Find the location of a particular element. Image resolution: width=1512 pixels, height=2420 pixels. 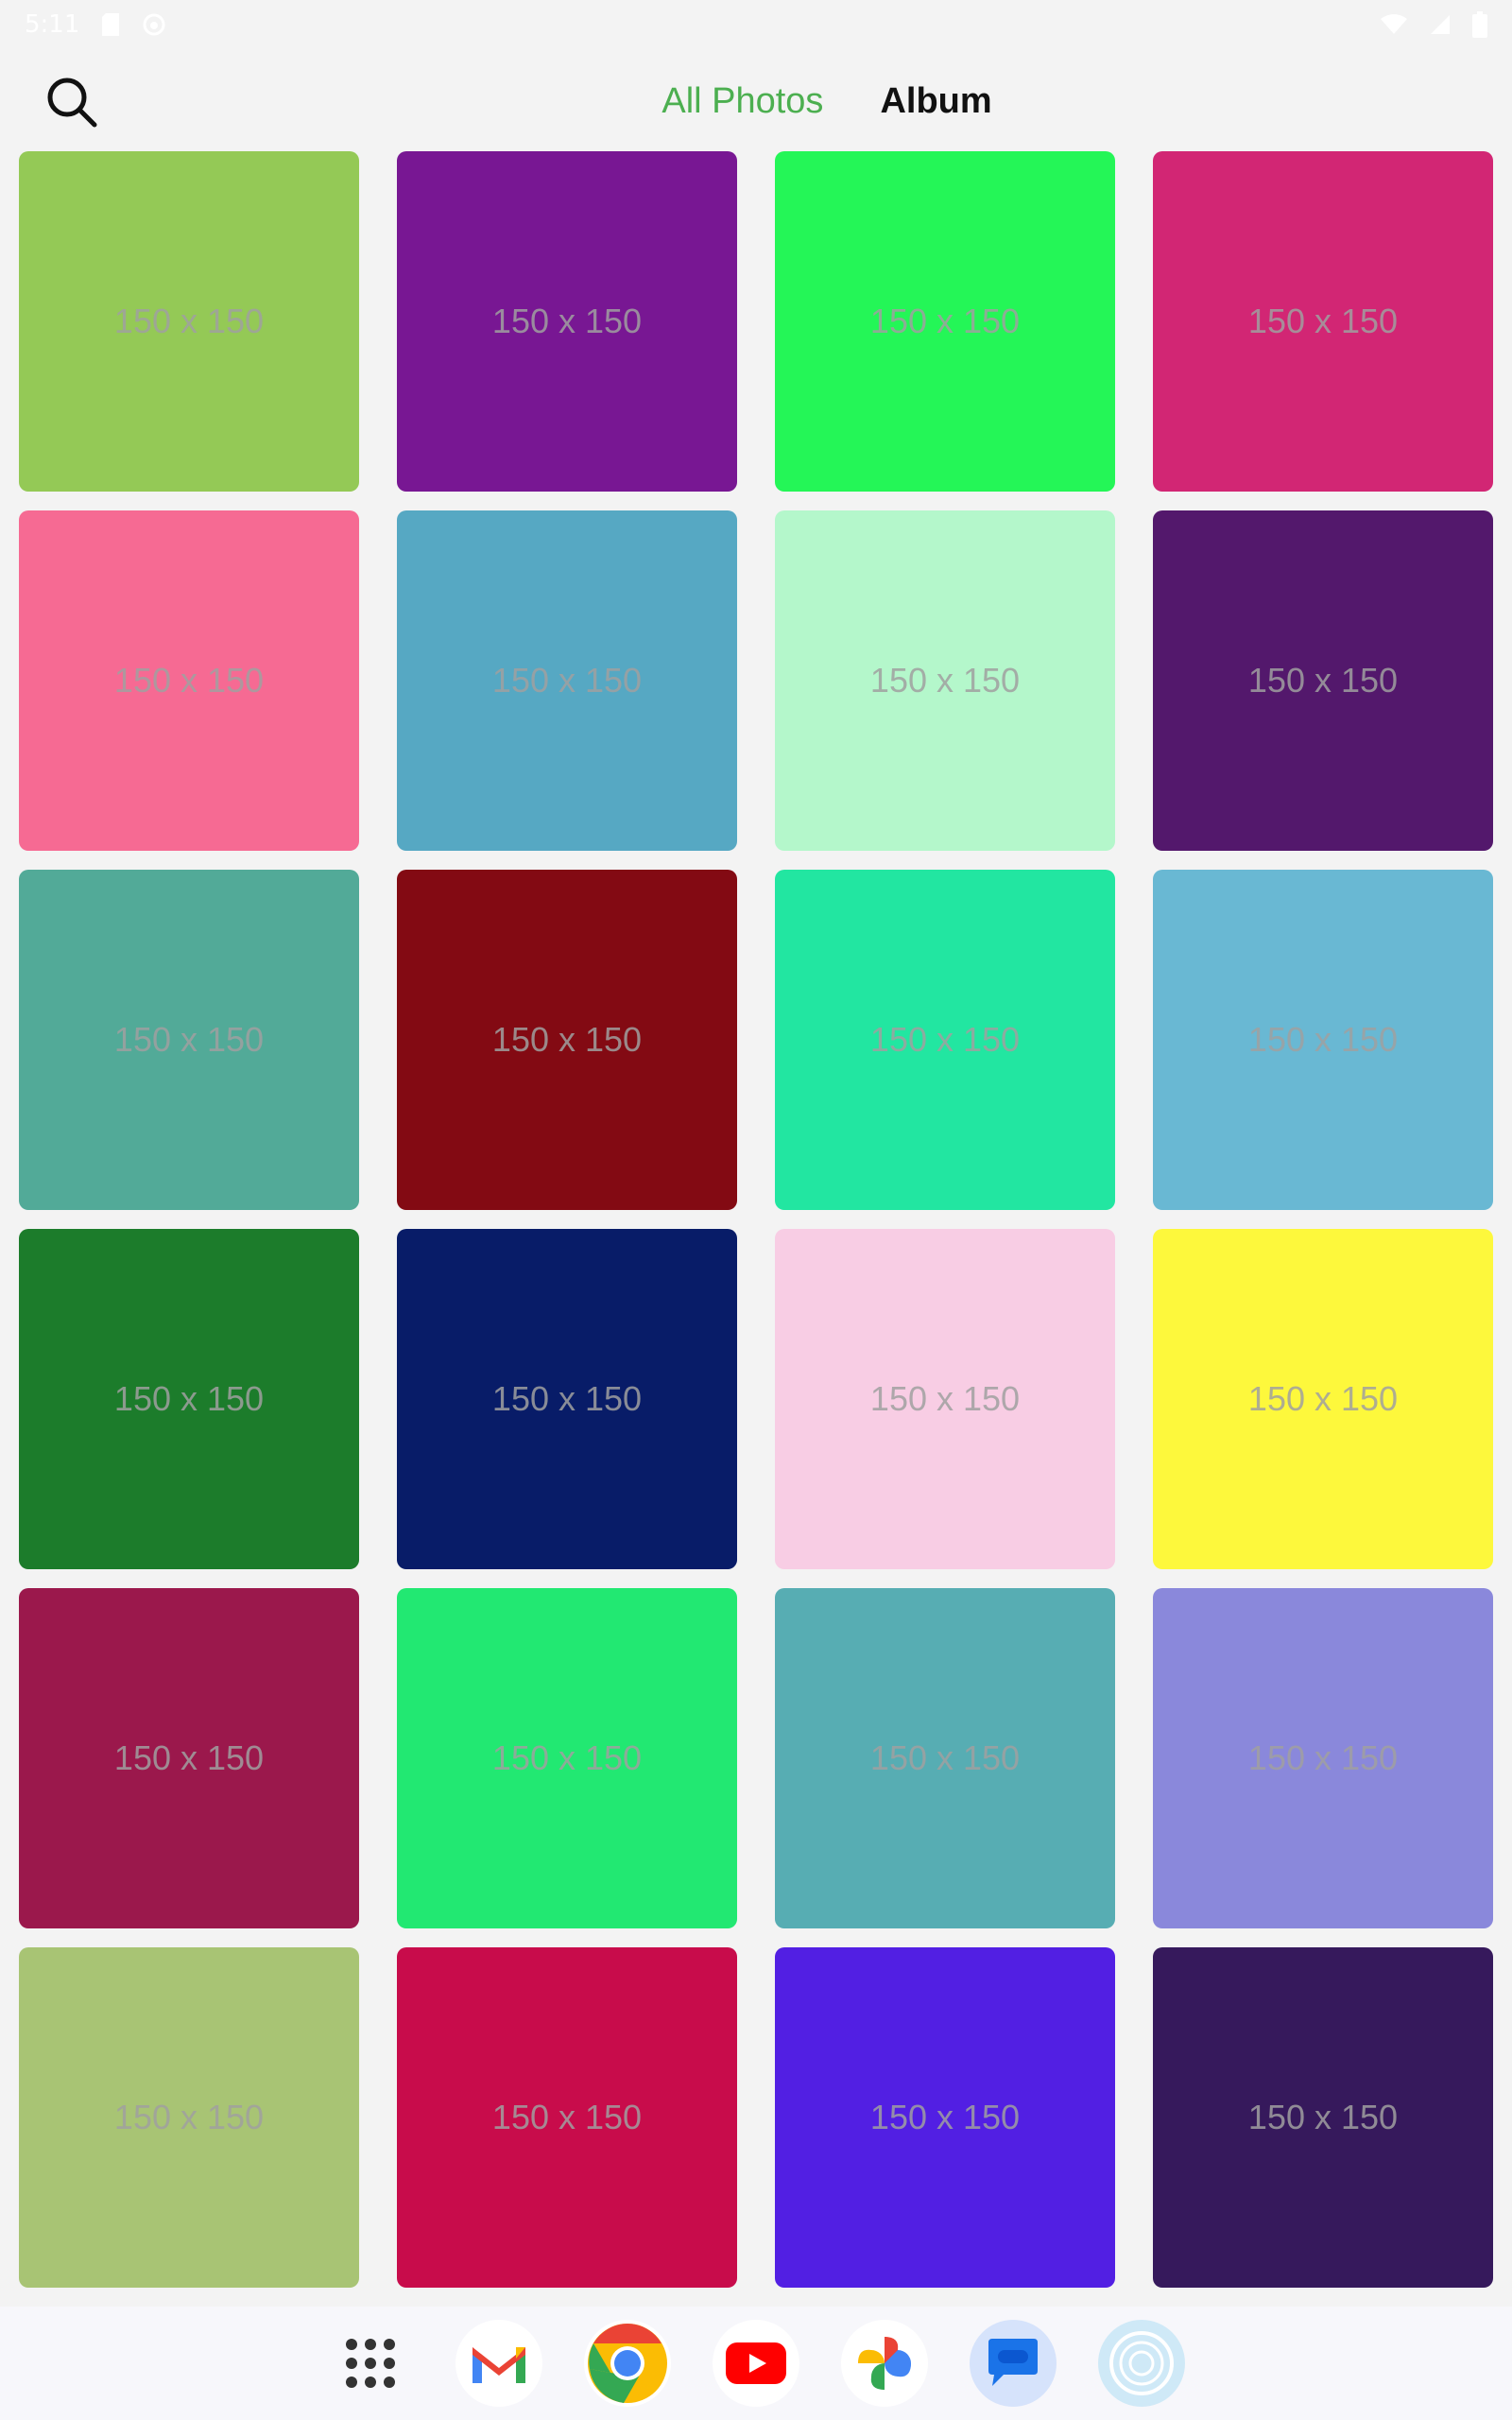

status-right is located at coordinates (1433, 24).